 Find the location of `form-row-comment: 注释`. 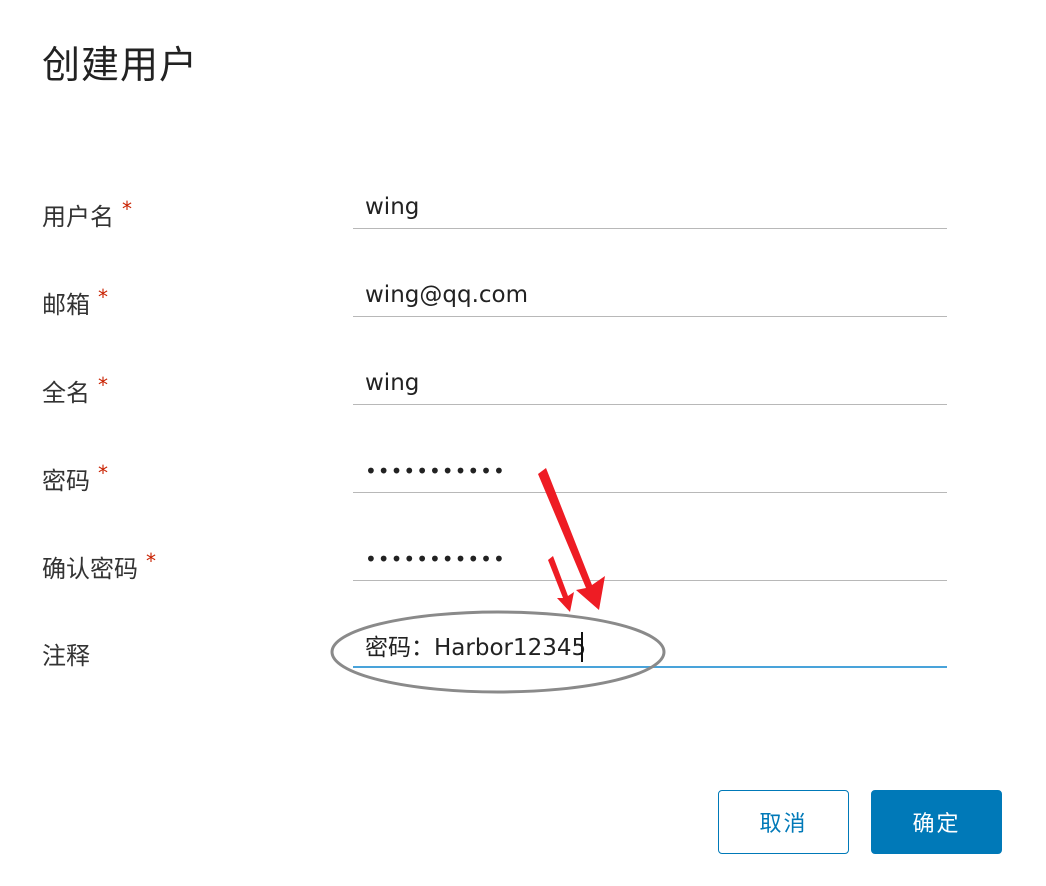

form-row-comment: 注释 is located at coordinates (523, 654).